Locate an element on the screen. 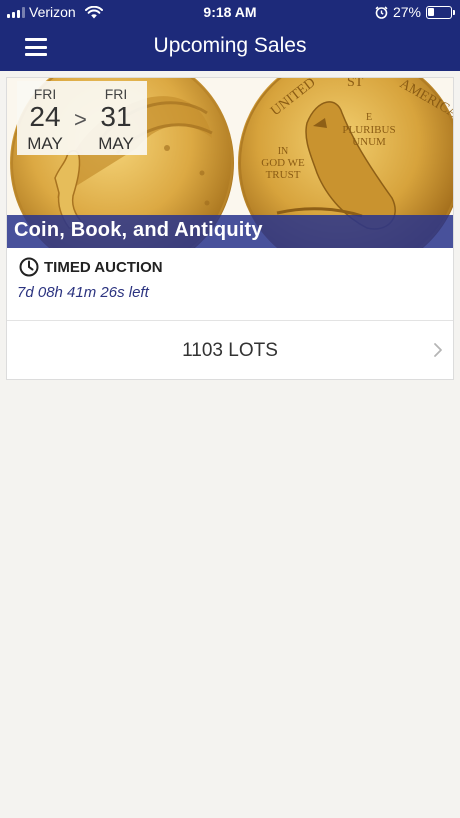 Image resolution: width=460 pixels, height=818 pixels. svg-text: GOD WE is located at coordinates (283, 163).